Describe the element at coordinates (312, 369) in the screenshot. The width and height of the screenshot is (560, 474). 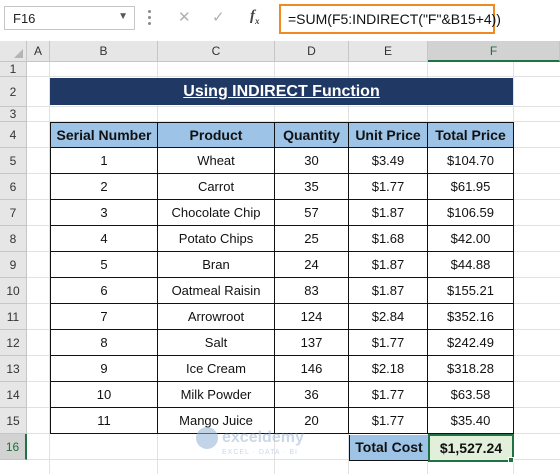
I see `table-cell-quantity: 146` at that location.